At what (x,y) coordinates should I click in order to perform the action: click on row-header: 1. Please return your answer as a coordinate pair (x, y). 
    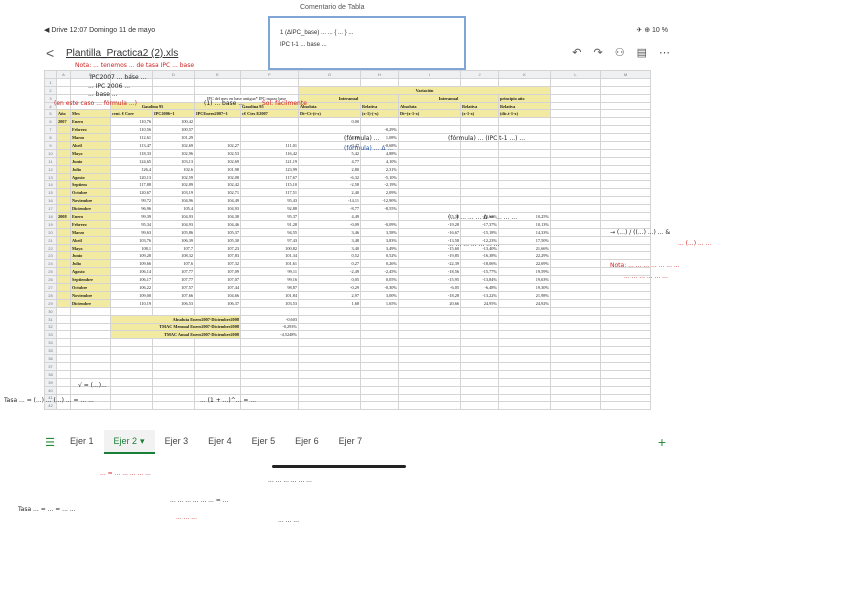
    Looking at the image, I should click on (50, 82).